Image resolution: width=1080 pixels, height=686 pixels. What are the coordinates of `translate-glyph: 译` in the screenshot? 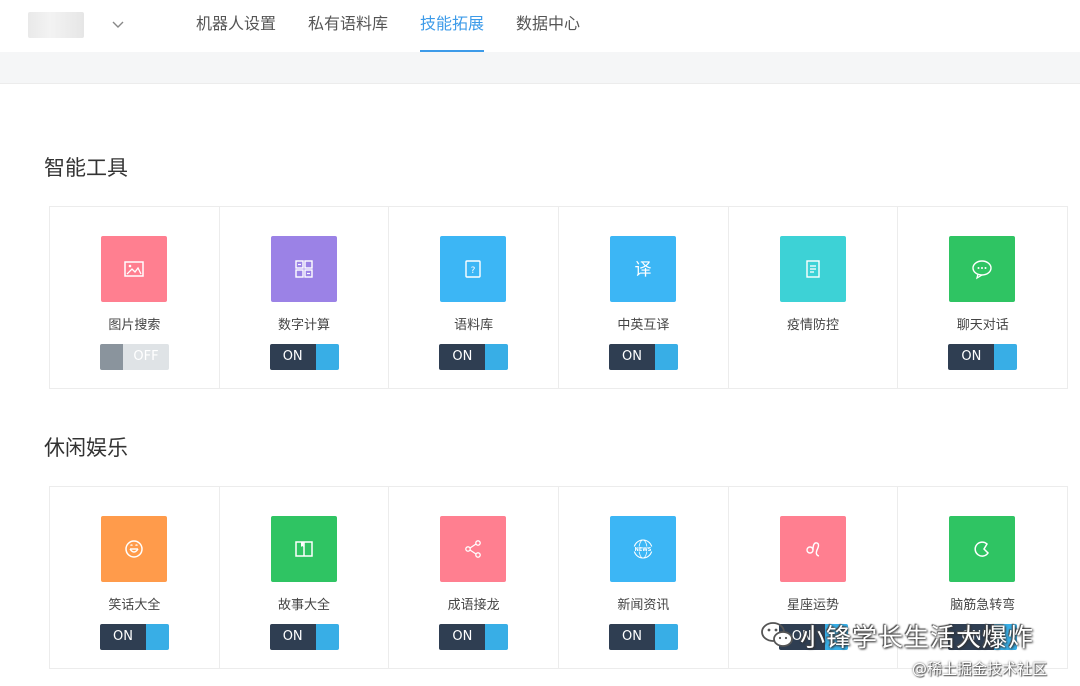 It's located at (643, 270).